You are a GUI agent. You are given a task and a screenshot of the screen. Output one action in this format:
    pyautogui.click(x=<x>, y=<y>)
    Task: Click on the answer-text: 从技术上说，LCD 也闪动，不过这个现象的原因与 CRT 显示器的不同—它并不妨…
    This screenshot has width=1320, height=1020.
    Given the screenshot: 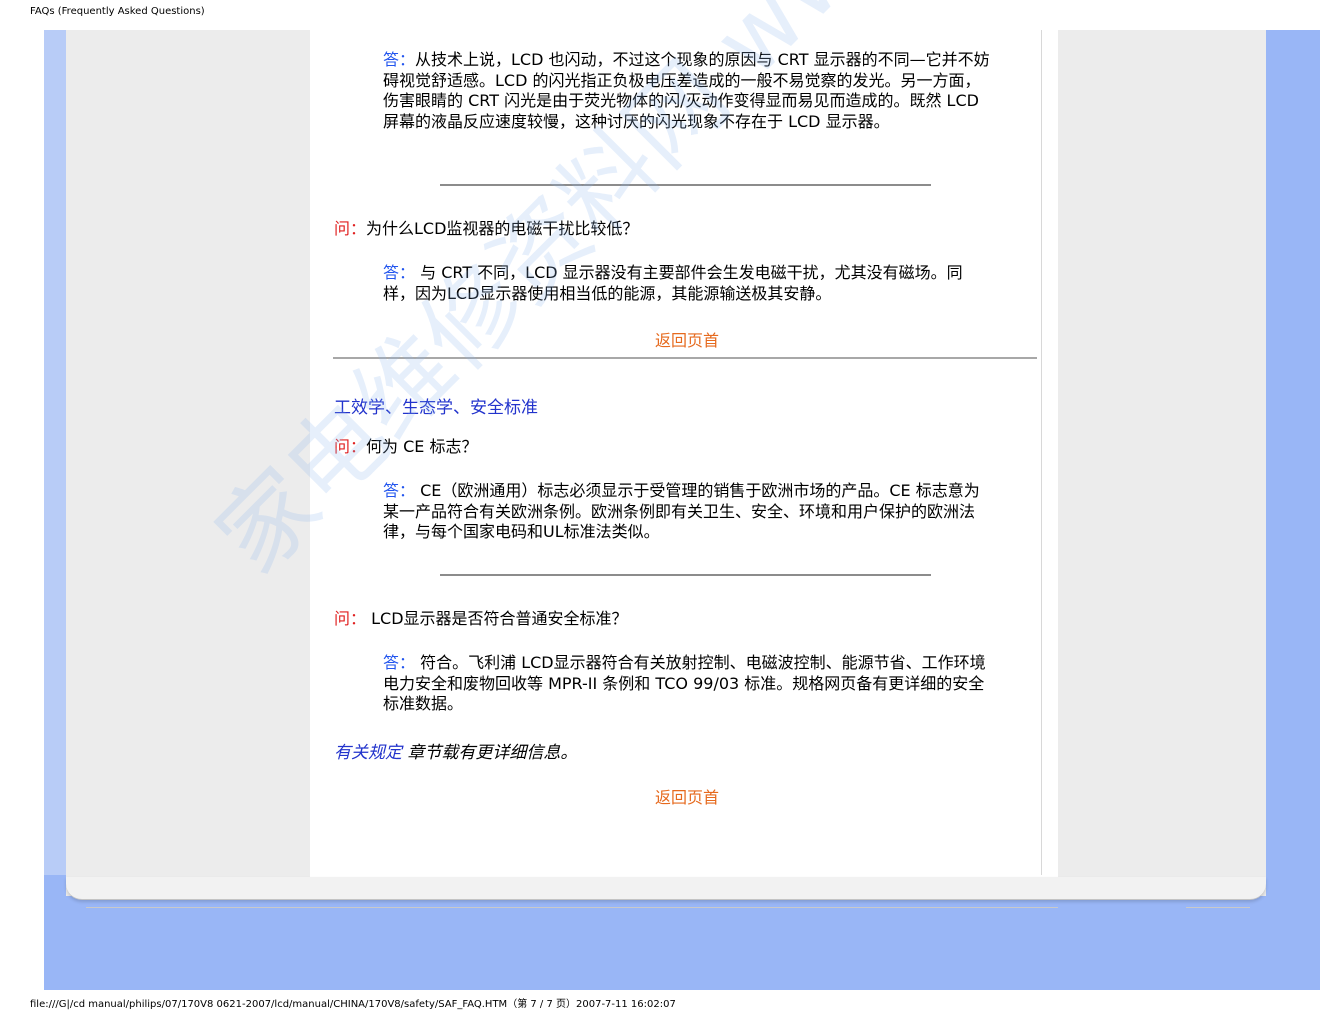 What is the action you would take?
    pyautogui.click(x=686, y=90)
    